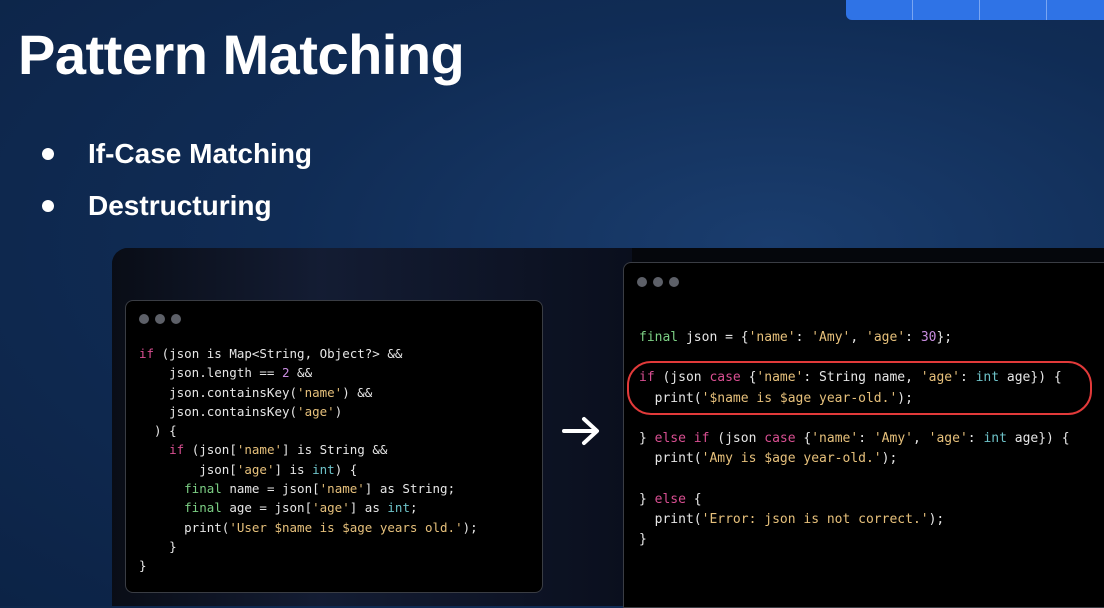 The image size is (1104, 608). I want to click on code-token: json.length ==, so click(210, 373).